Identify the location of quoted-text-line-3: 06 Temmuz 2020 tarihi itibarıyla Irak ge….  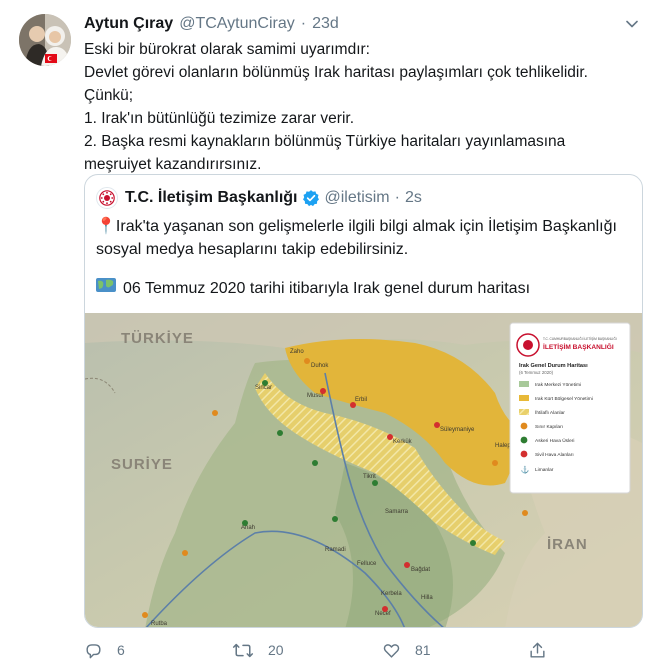
(327, 288).